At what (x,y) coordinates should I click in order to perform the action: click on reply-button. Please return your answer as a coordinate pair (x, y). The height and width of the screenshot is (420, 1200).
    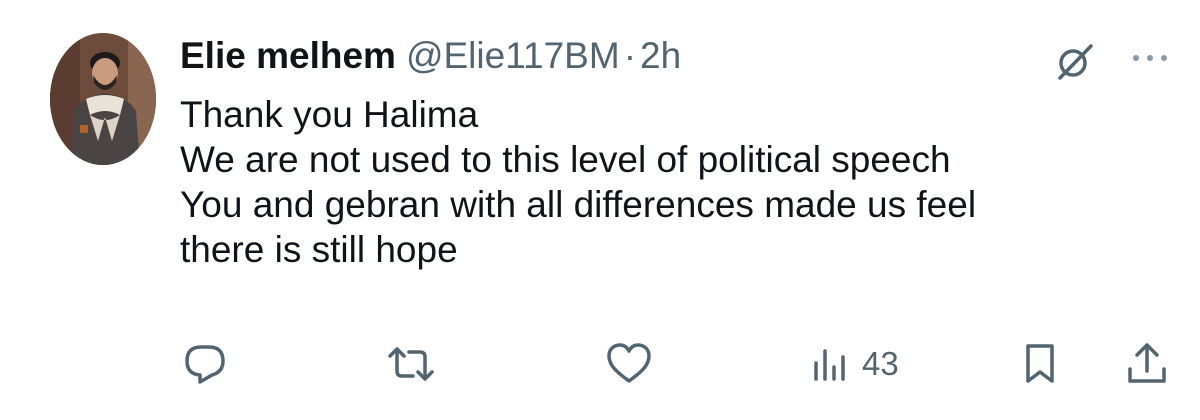
    Looking at the image, I should click on (205, 364).